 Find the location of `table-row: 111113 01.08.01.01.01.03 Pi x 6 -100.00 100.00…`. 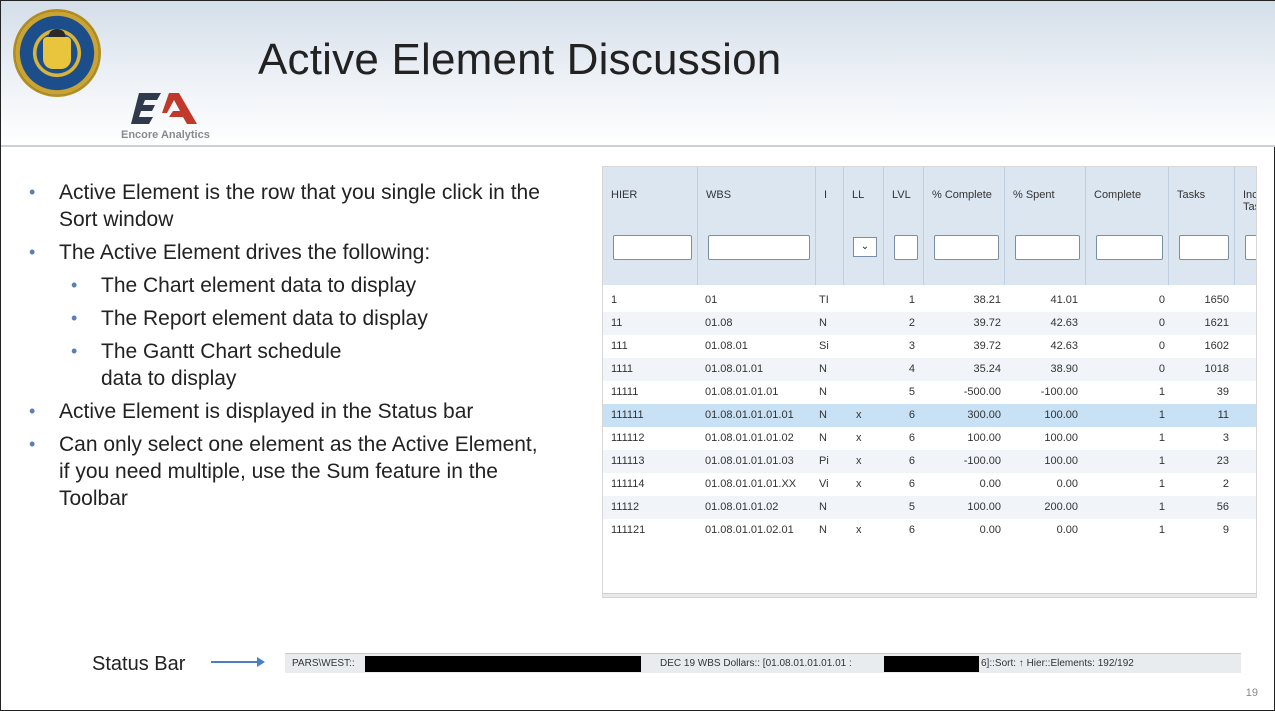

table-row: 111113 01.08.01.01.01.03 Pi x 6 -100.00 100.00… is located at coordinates (929, 461).